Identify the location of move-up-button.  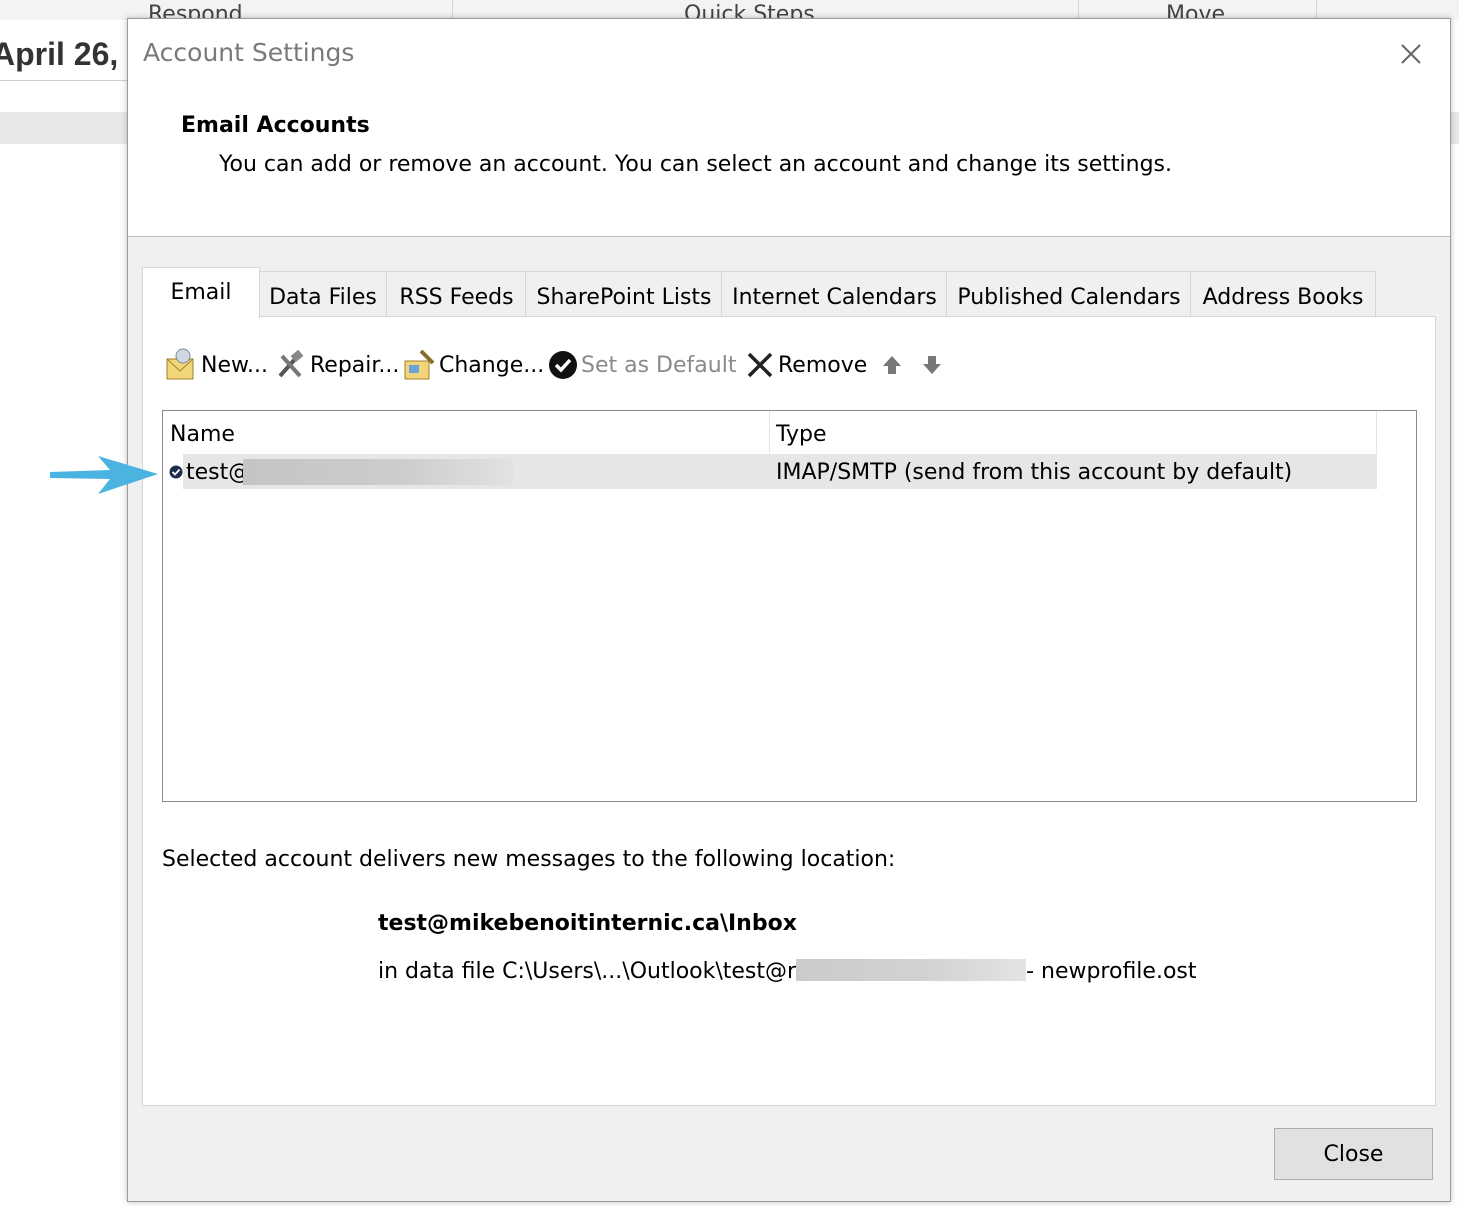
(893, 365).